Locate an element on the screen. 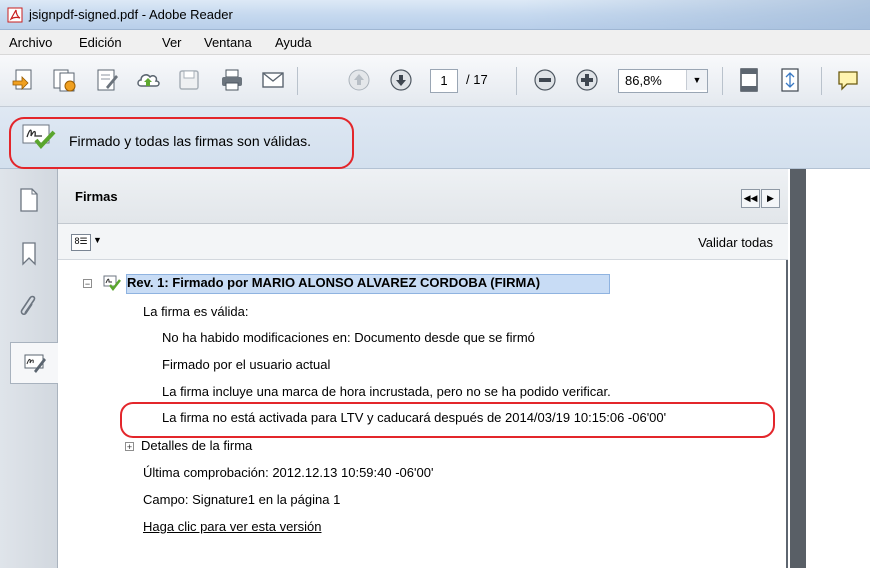 This screenshot has height=568, width=870. next-page-button is located at coordinates (401, 80).